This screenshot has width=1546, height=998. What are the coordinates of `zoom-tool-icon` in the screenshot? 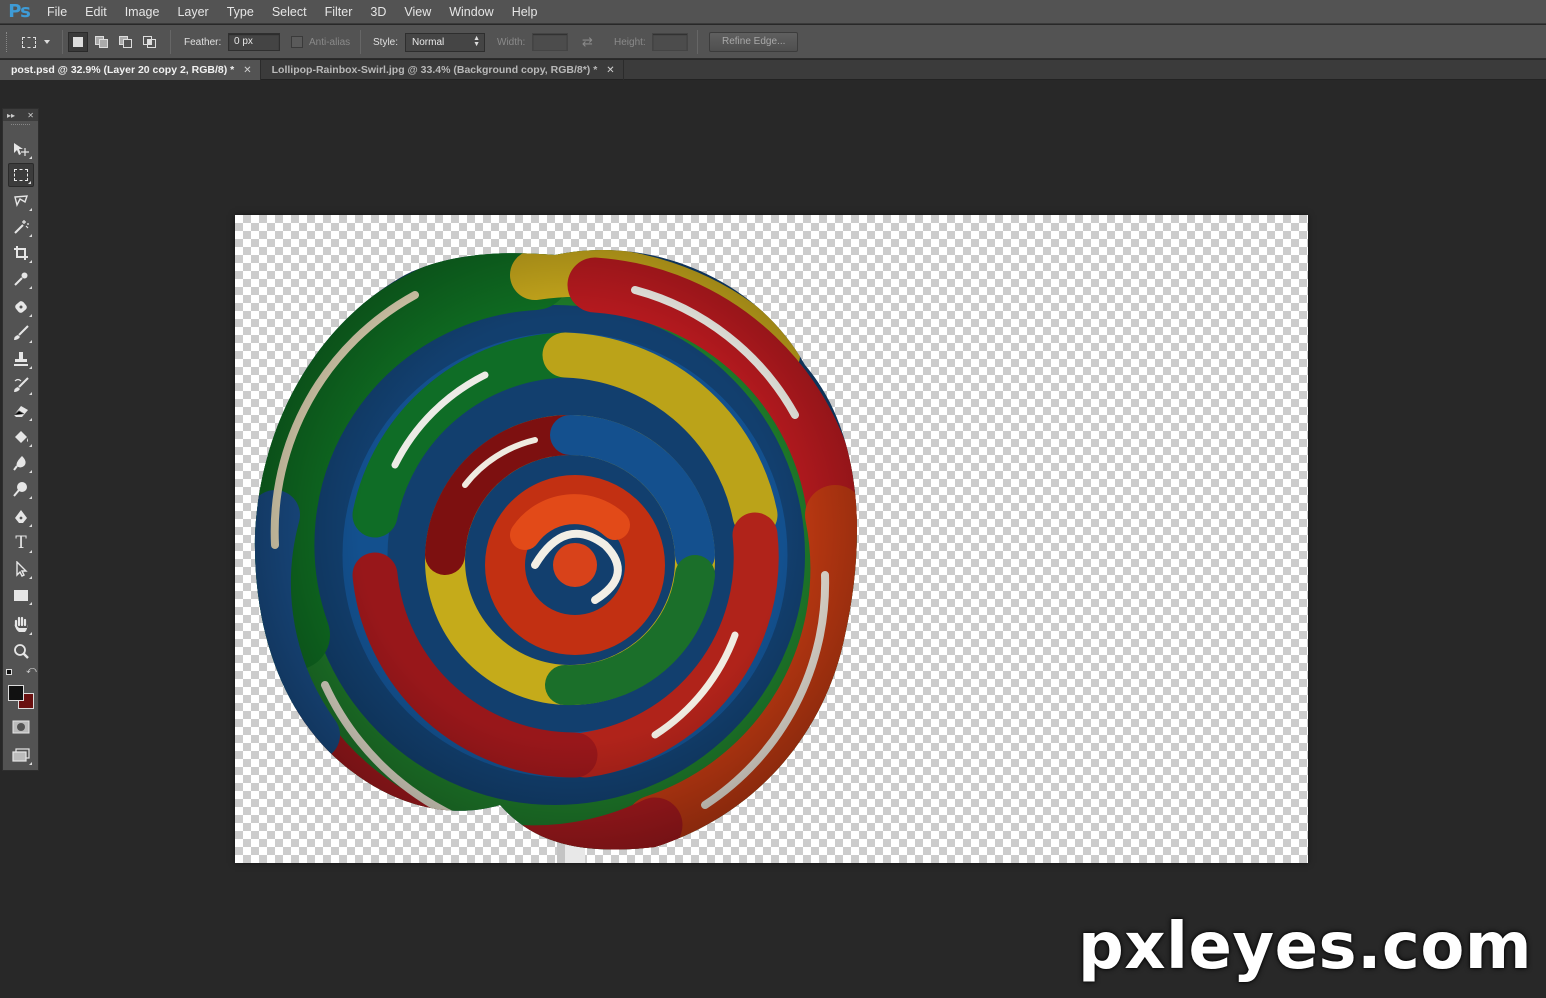 It's located at (21, 651).